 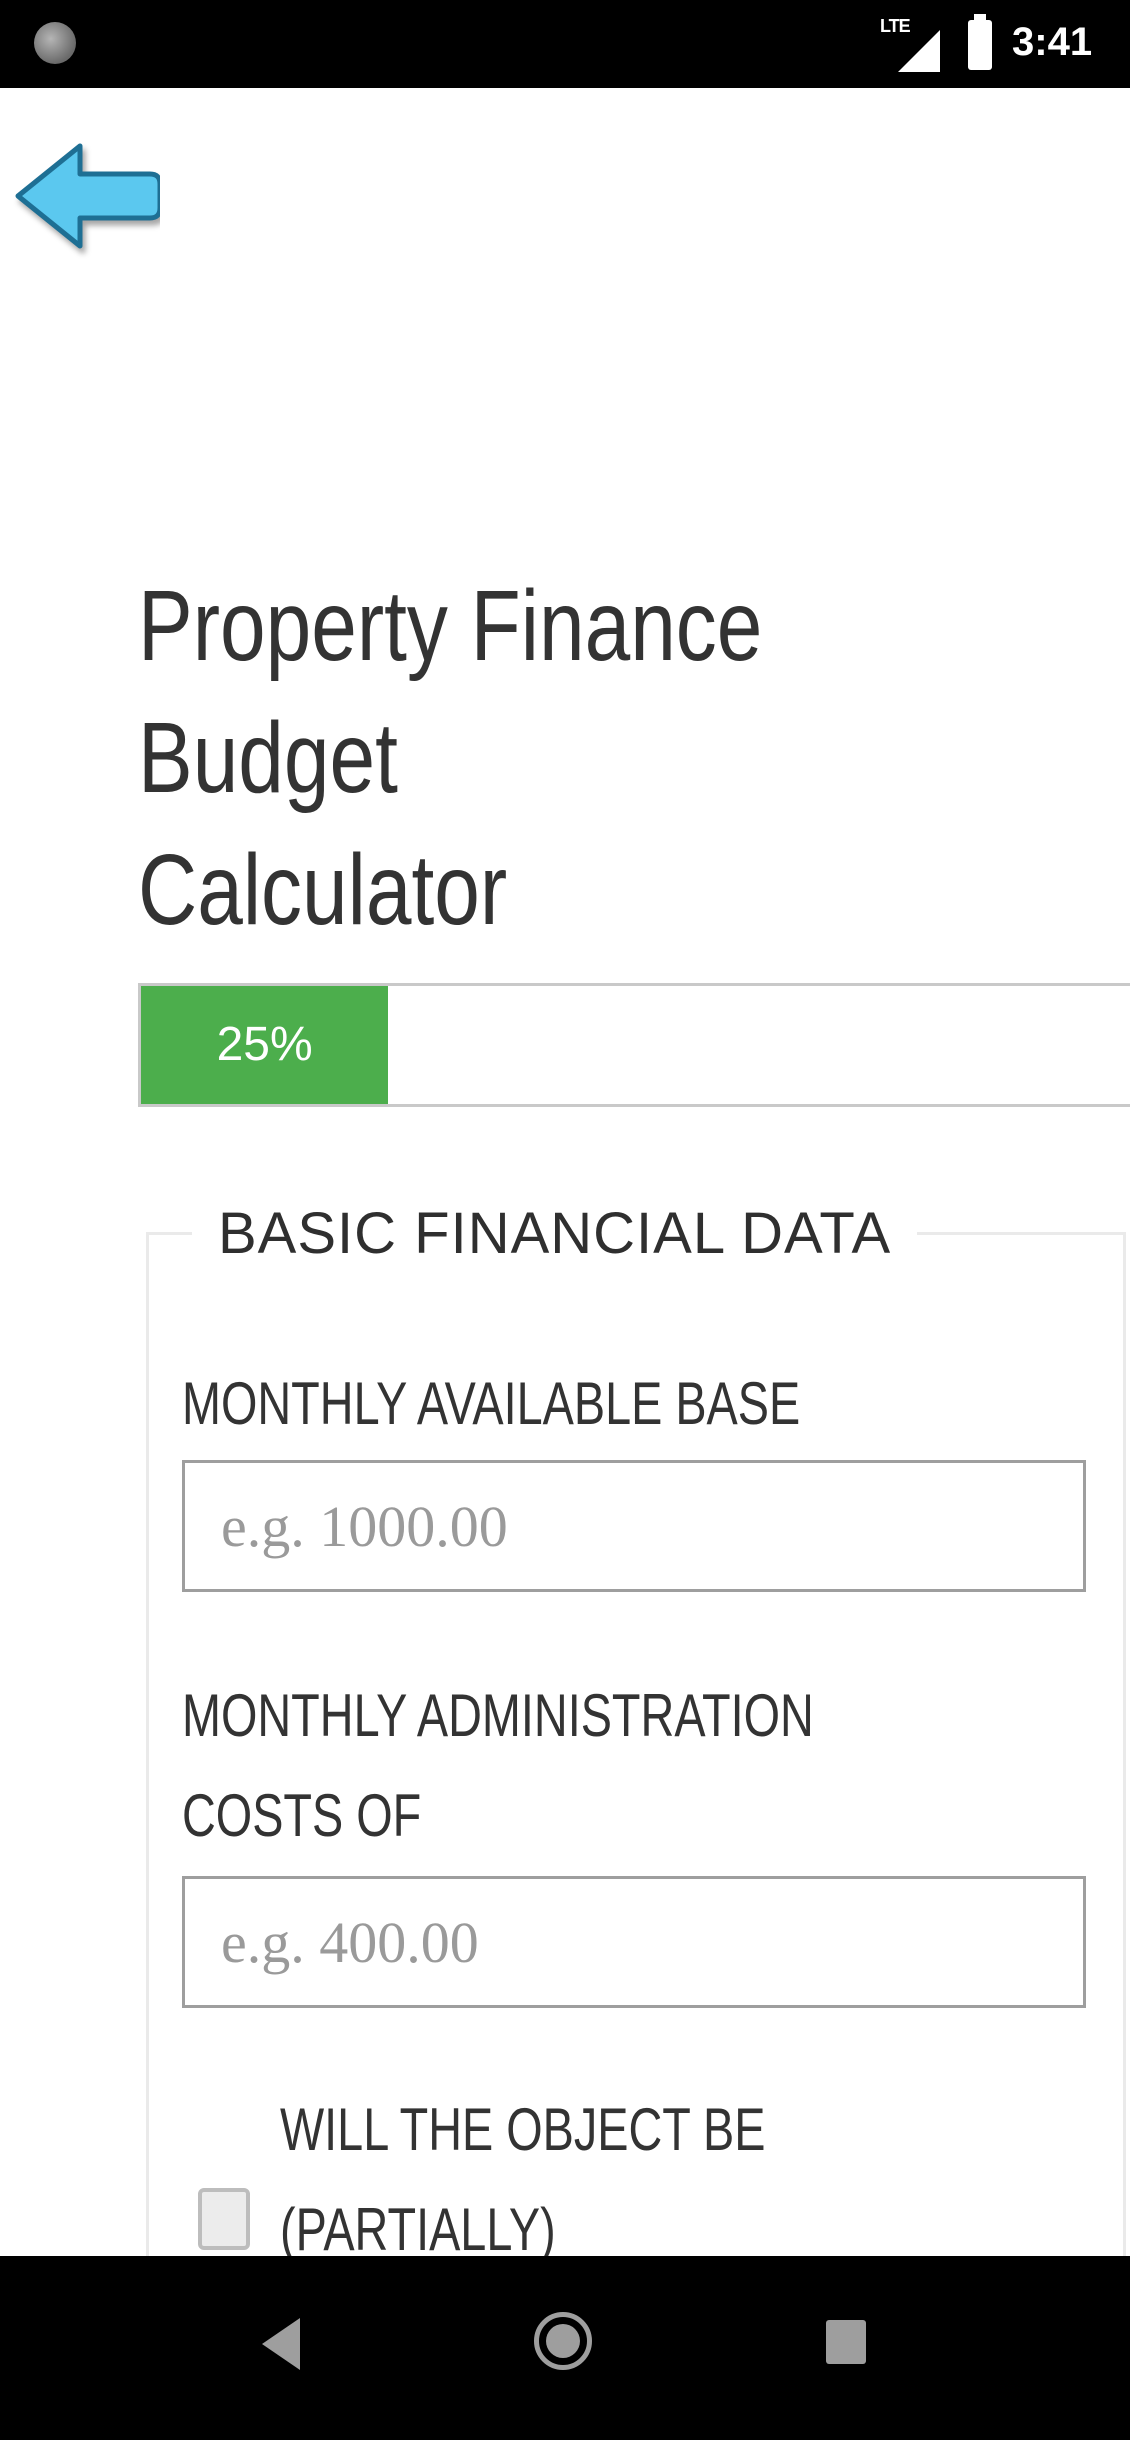 What do you see at coordinates (555, 1234) in the screenshot?
I see `section-legend: BASIC FINANCIAL DATA` at bounding box center [555, 1234].